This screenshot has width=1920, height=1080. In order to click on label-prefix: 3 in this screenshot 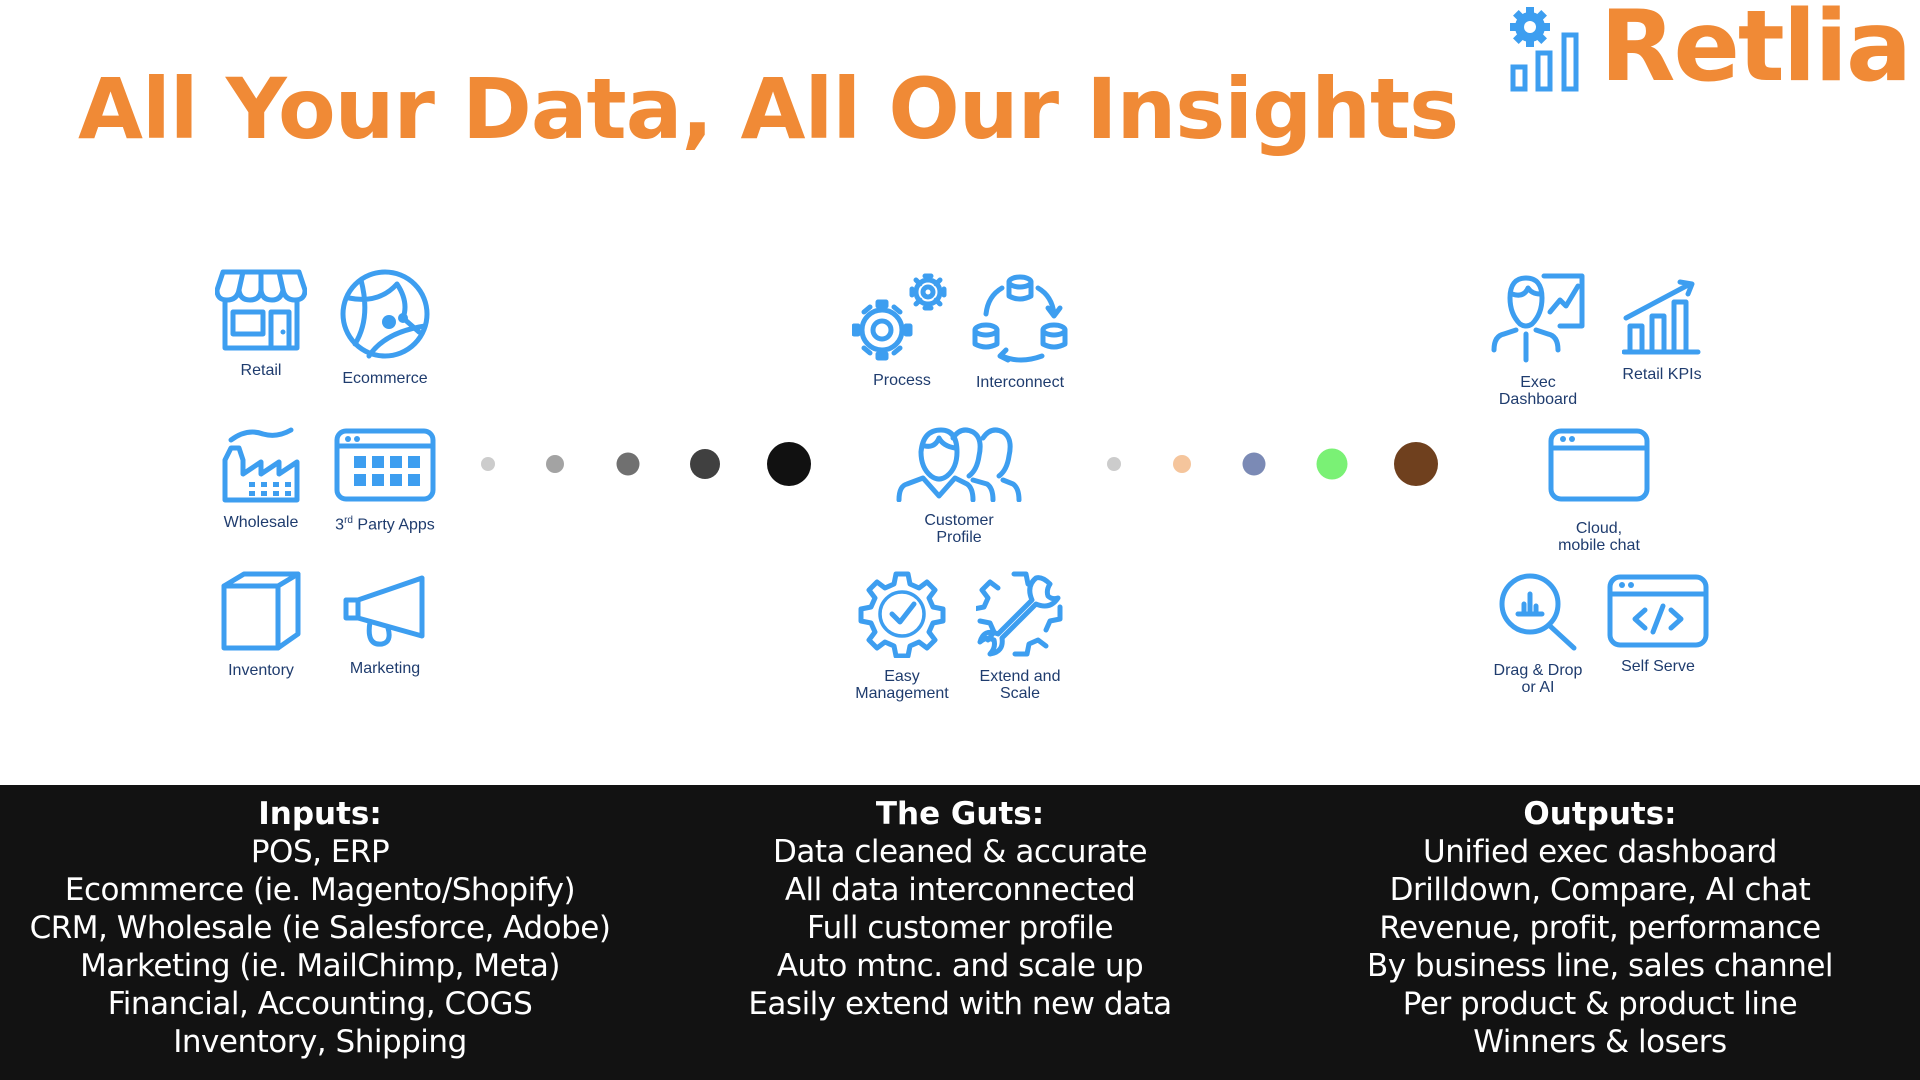, I will do `click(340, 525)`.